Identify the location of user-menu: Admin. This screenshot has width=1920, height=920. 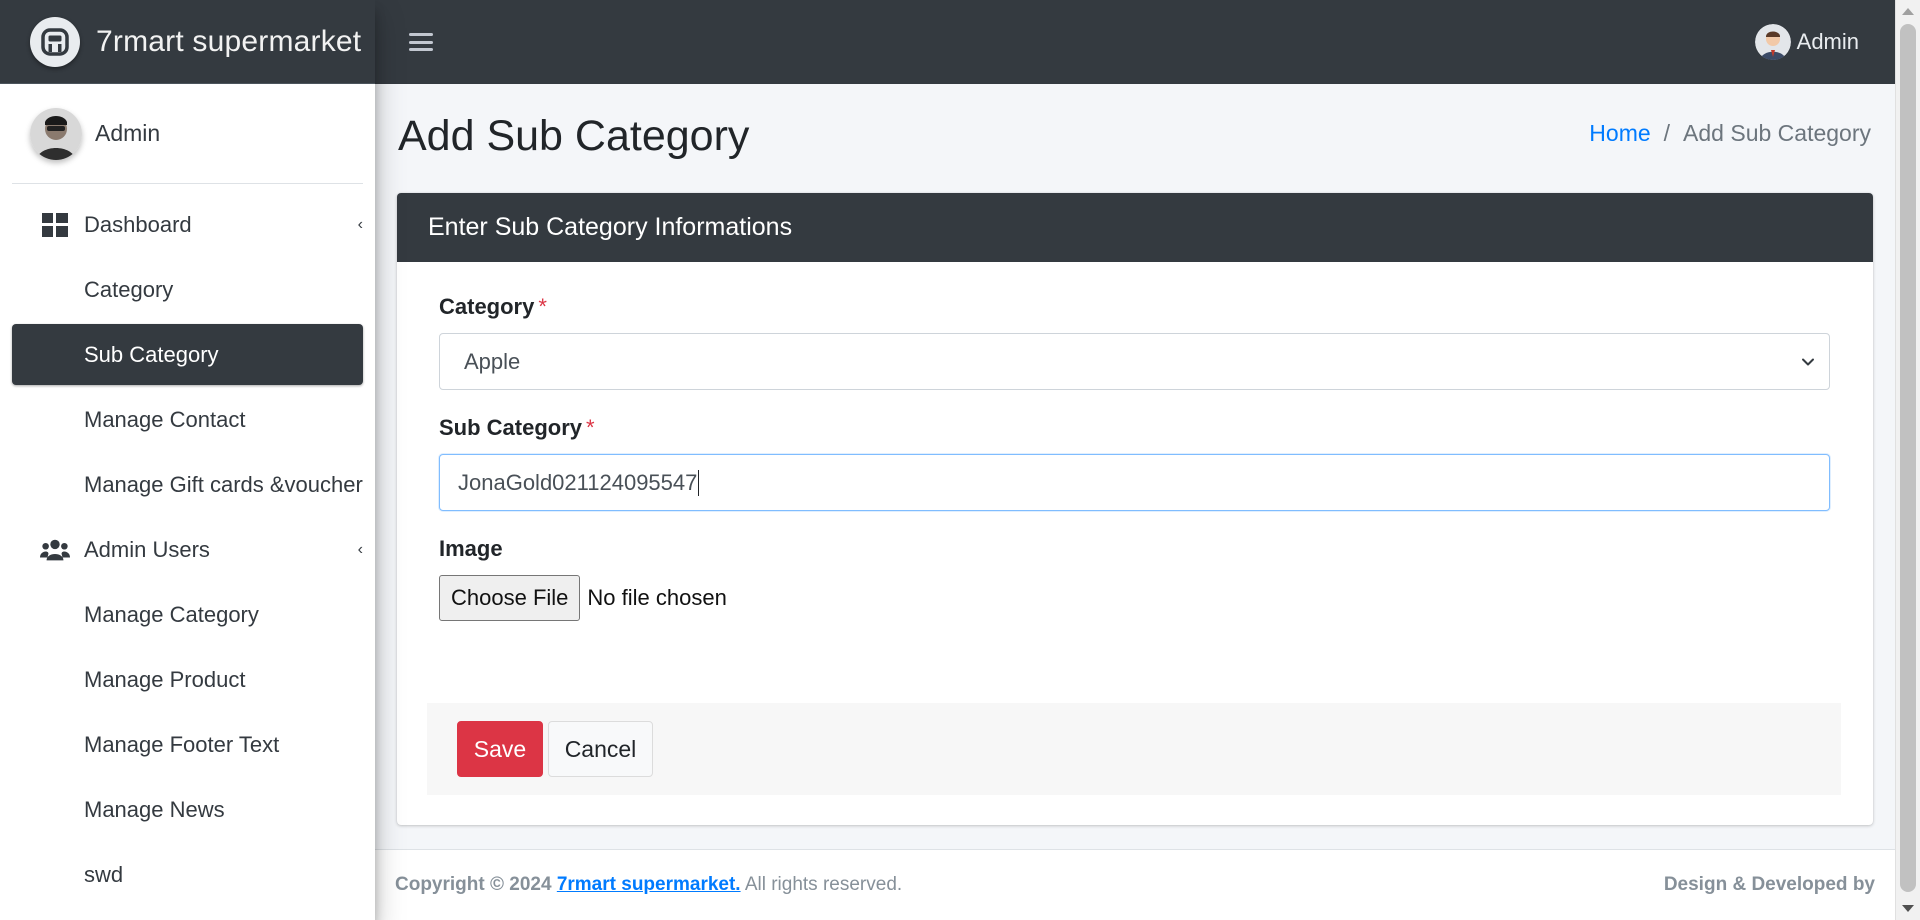
(1806, 42).